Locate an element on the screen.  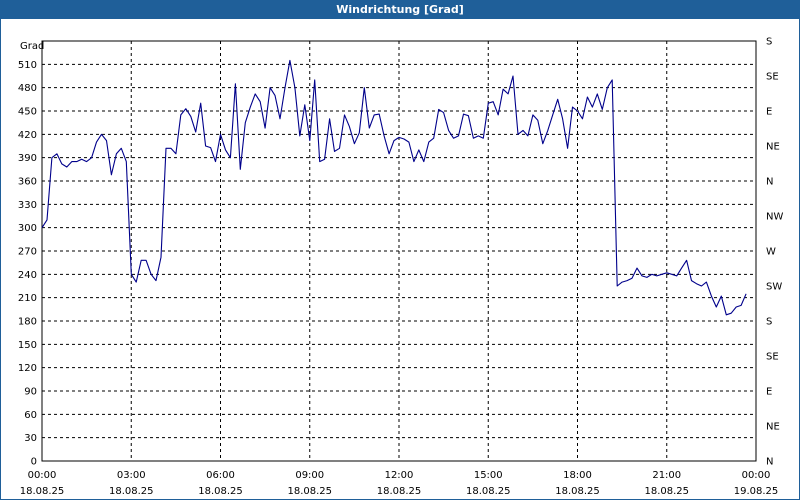
y-tick-label: 420 is located at coordinates (27, 135).